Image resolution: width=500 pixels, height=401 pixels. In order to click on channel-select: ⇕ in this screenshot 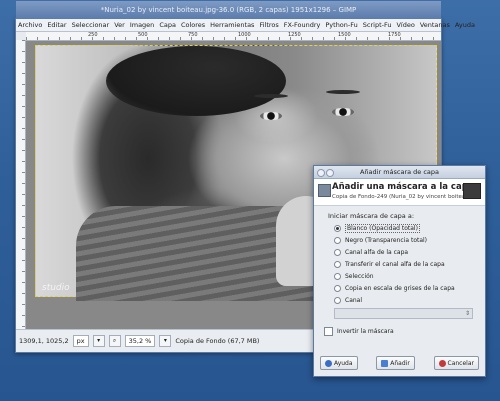, I will do `click(403, 313)`.